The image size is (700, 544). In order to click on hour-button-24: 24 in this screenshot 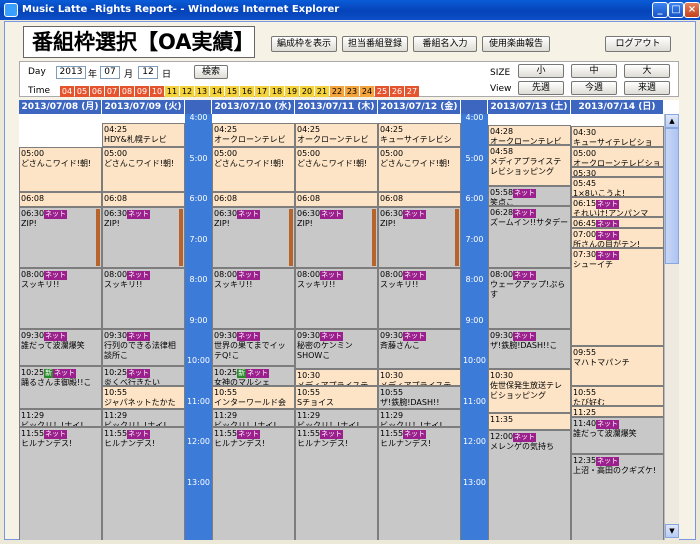, I will do `click(367, 91)`.